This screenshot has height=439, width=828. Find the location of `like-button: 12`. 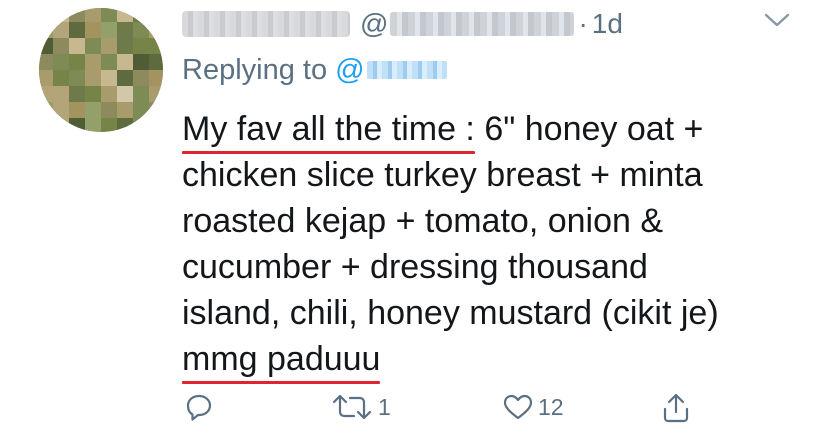

like-button: 12 is located at coordinates (533, 407).